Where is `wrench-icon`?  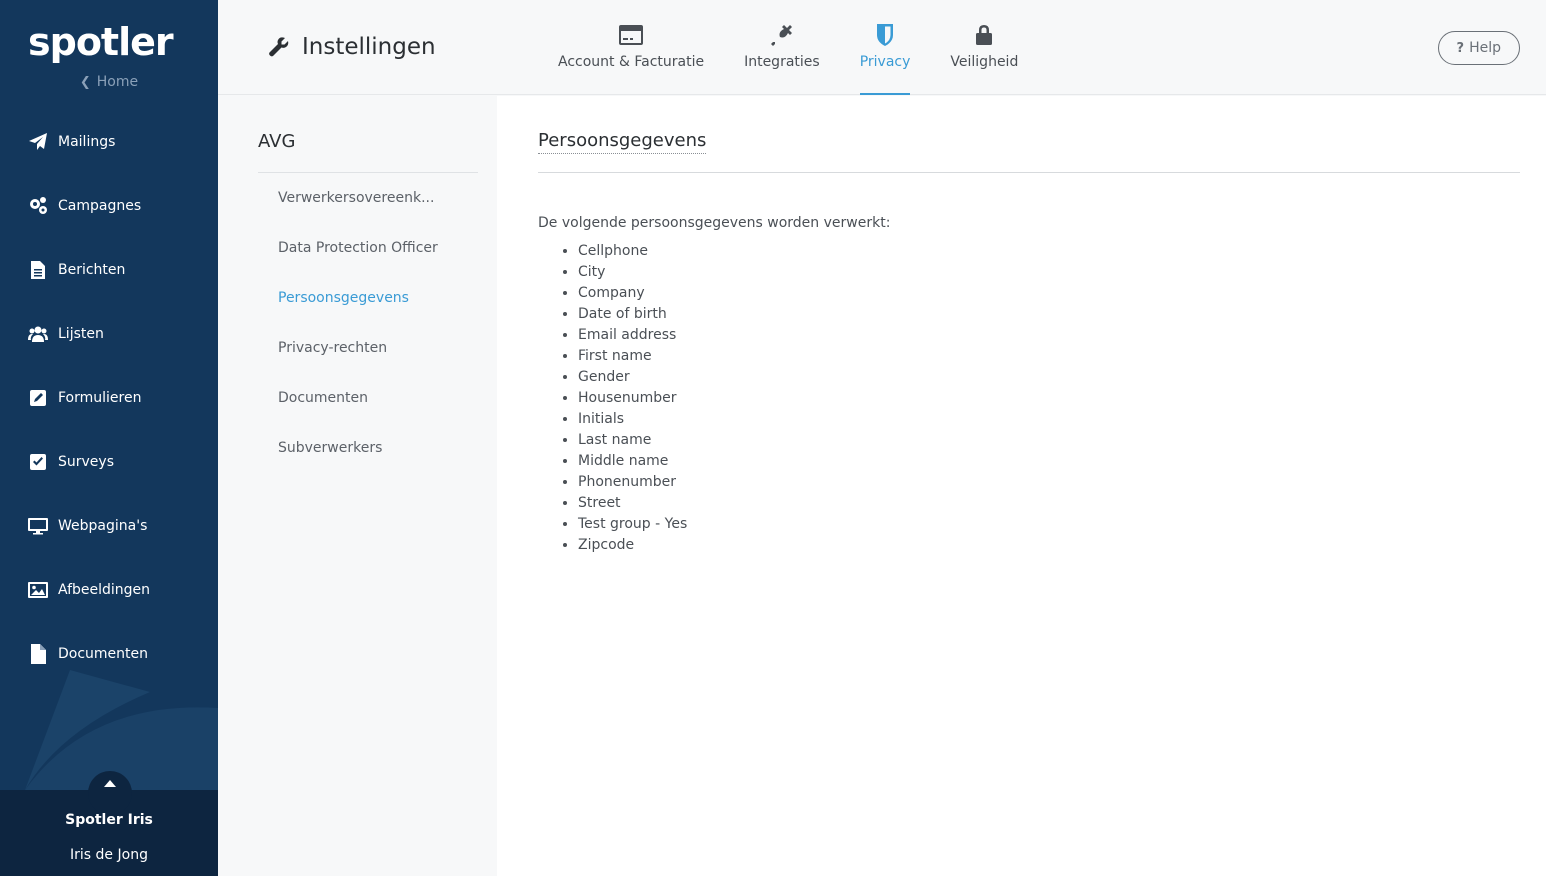 wrench-icon is located at coordinates (279, 47).